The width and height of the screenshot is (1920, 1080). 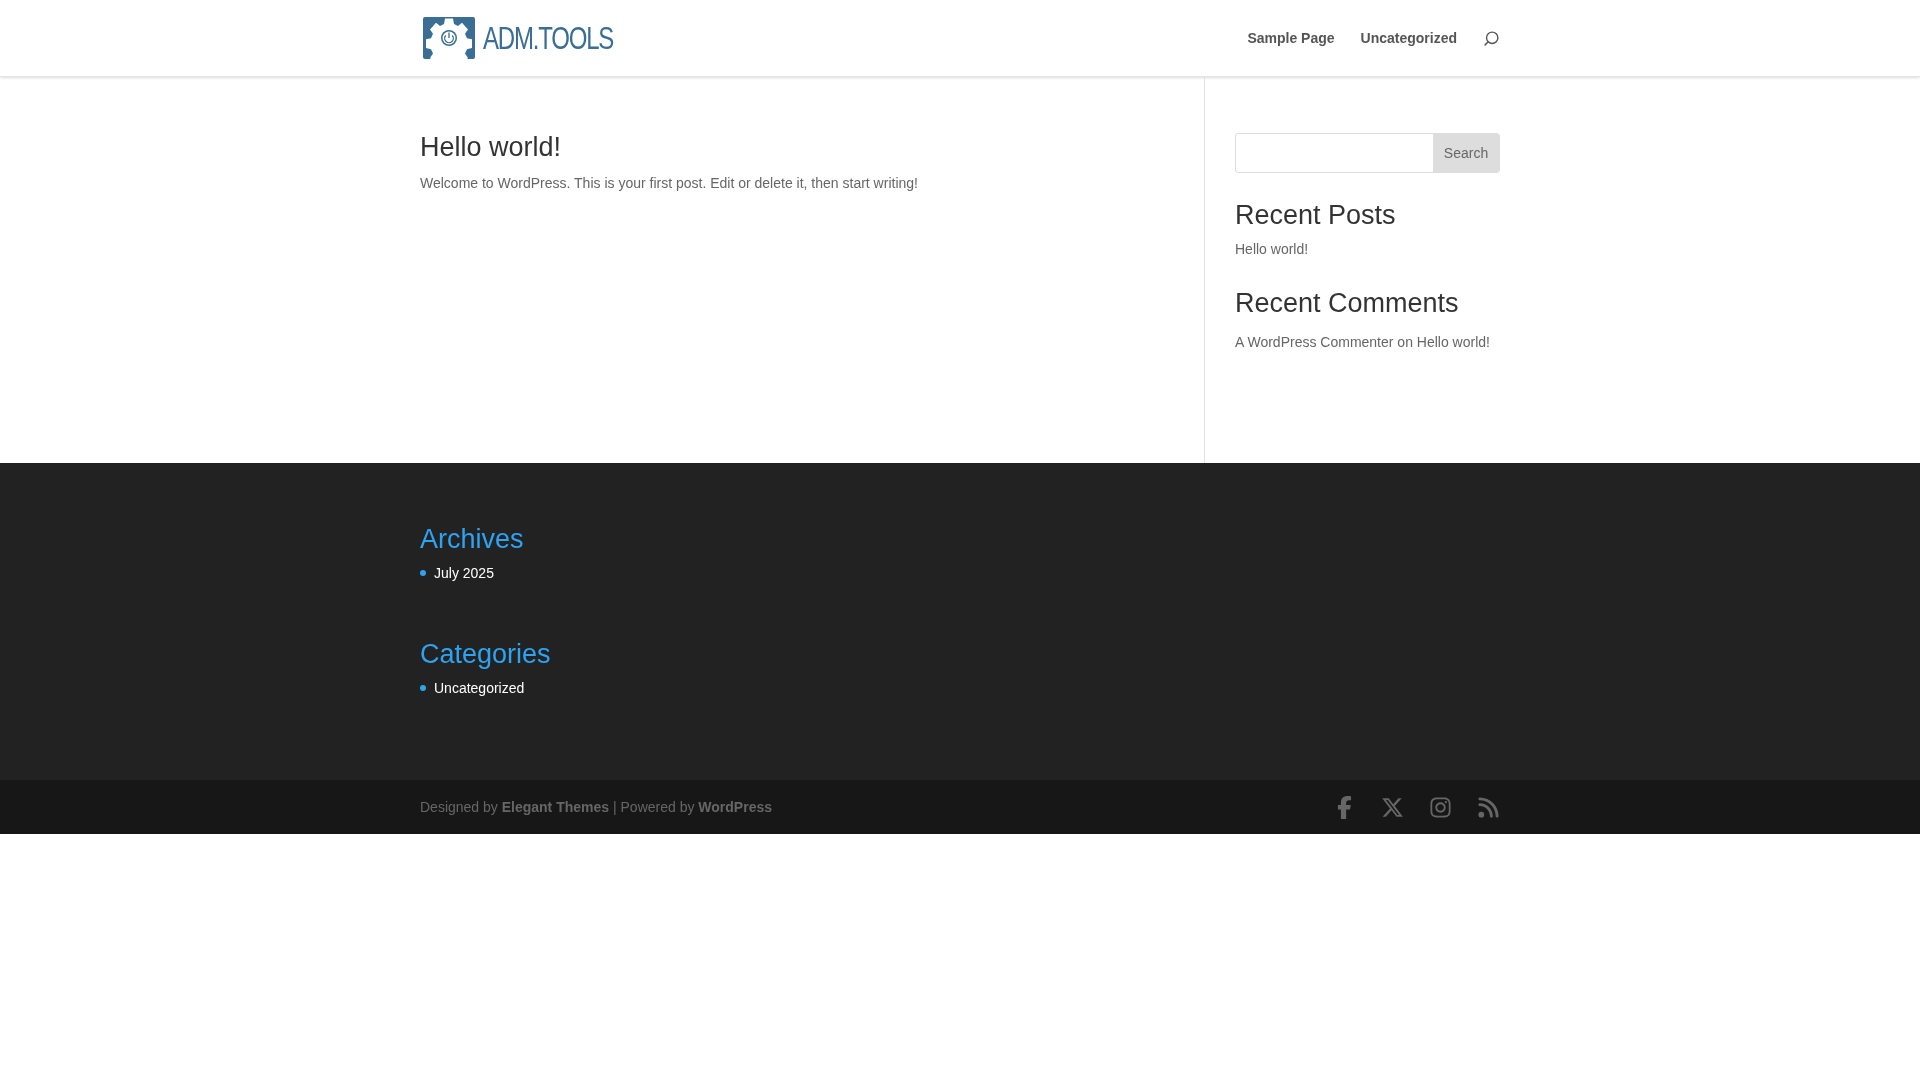 I want to click on post-title: Hello world!, so click(x=812, y=148).